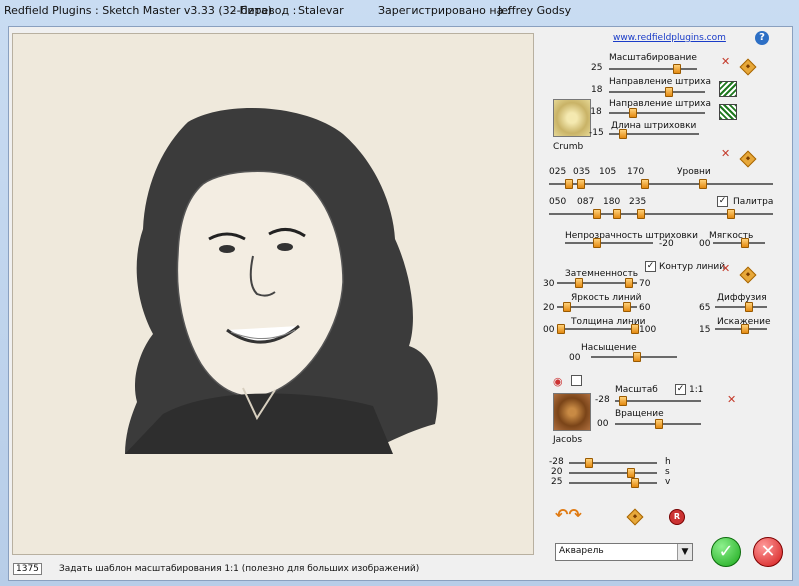 The height and width of the screenshot is (586, 799). Describe the element at coordinates (696, 390) in the screenshot. I see `one-to-one-label: 1:1` at that location.